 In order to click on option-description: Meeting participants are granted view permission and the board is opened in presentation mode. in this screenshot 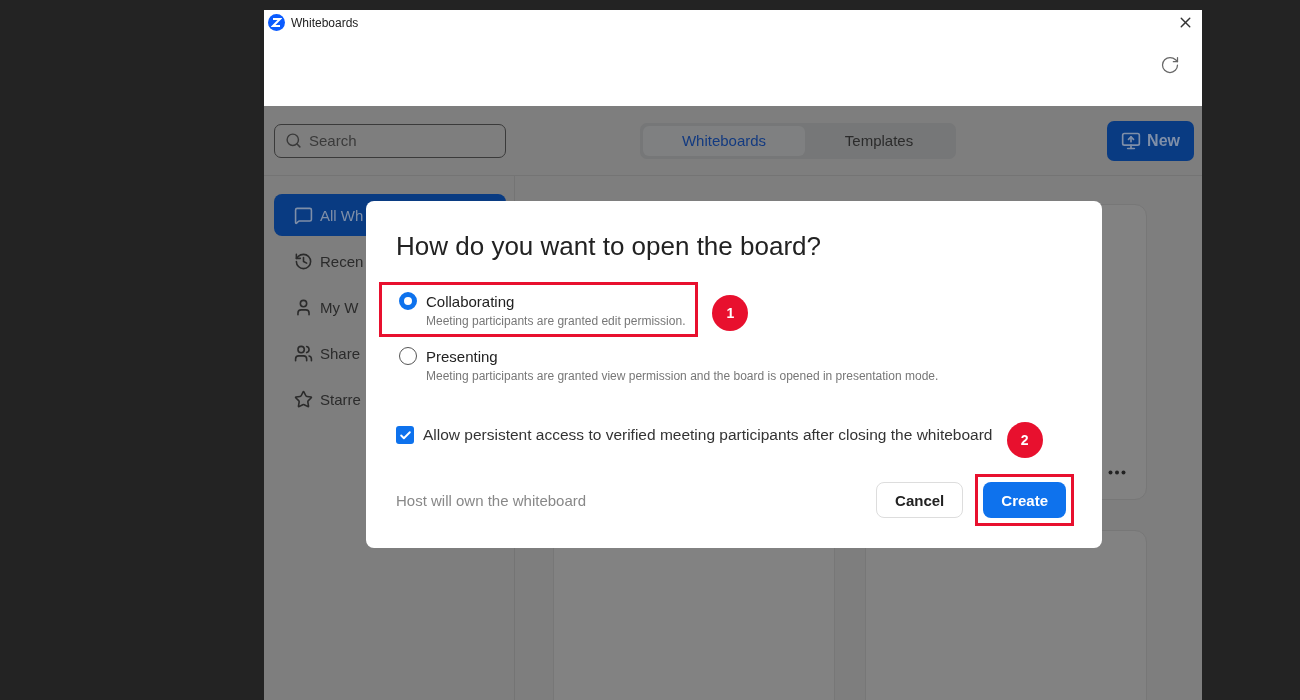, I will do `click(682, 376)`.